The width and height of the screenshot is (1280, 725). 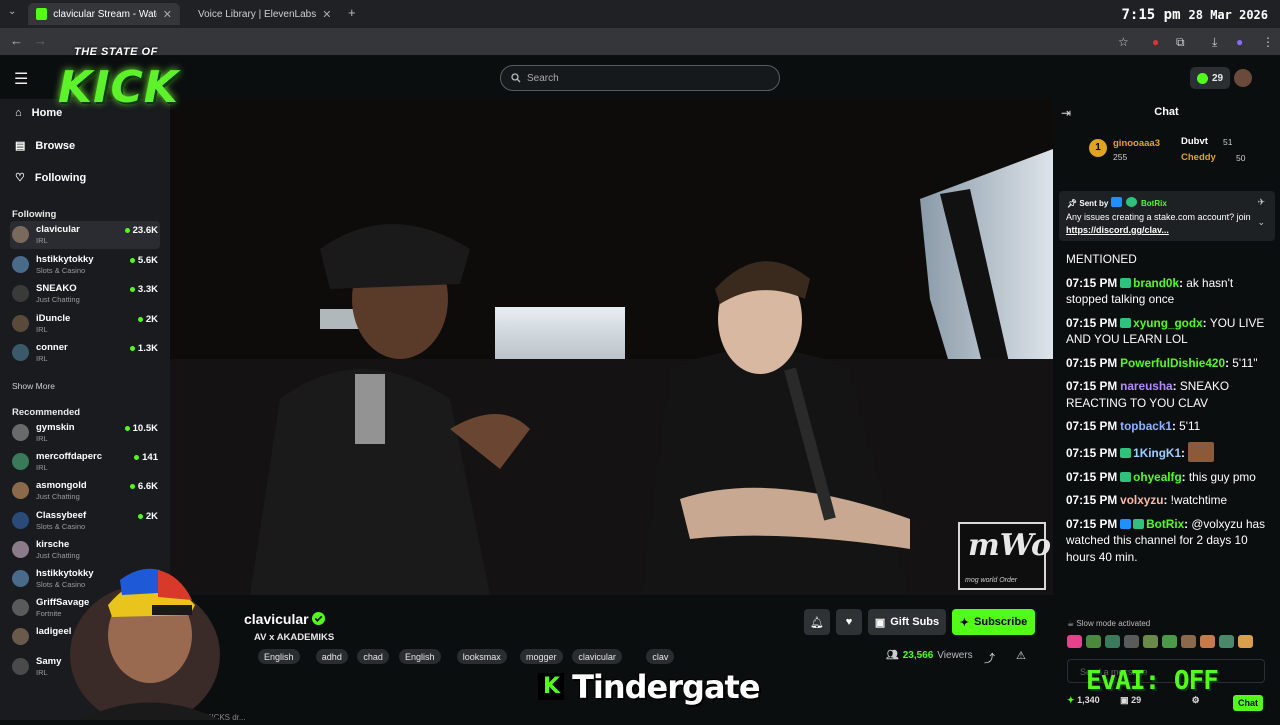 What do you see at coordinates (989, 658) in the screenshot?
I see `share-icon: ⤴` at bounding box center [989, 658].